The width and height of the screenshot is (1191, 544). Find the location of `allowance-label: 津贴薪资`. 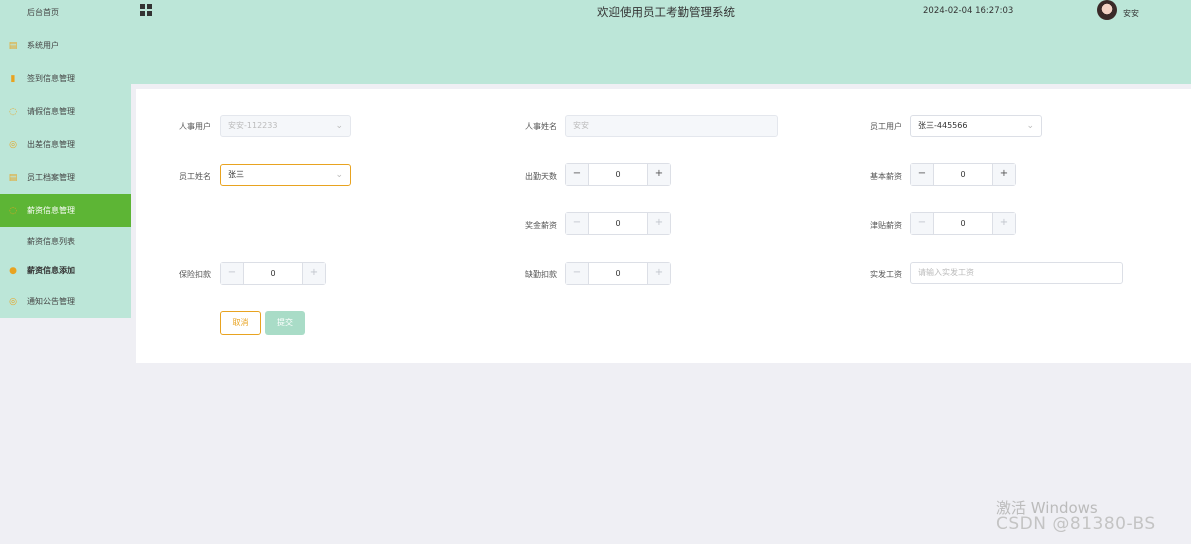

allowance-label: 津贴薪资 is located at coordinates (886, 225).